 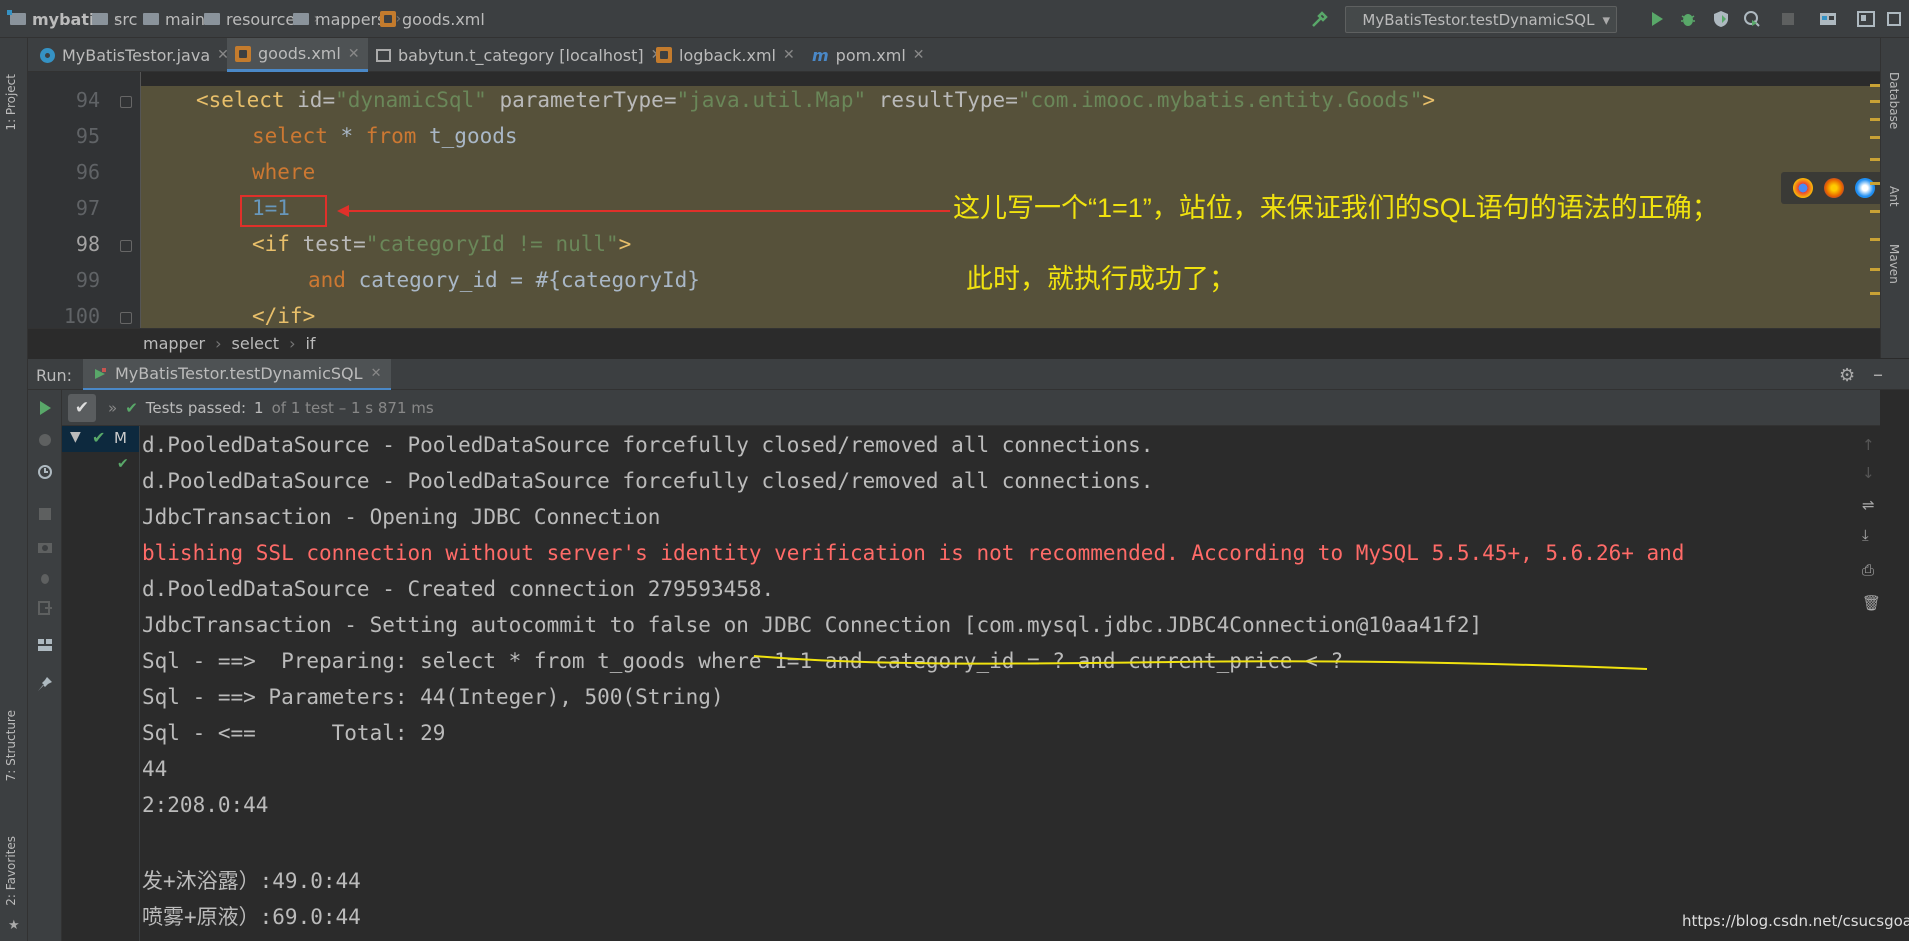 What do you see at coordinates (1894, 264) in the screenshot?
I see `maven-tool-button: Maven` at bounding box center [1894, 264].